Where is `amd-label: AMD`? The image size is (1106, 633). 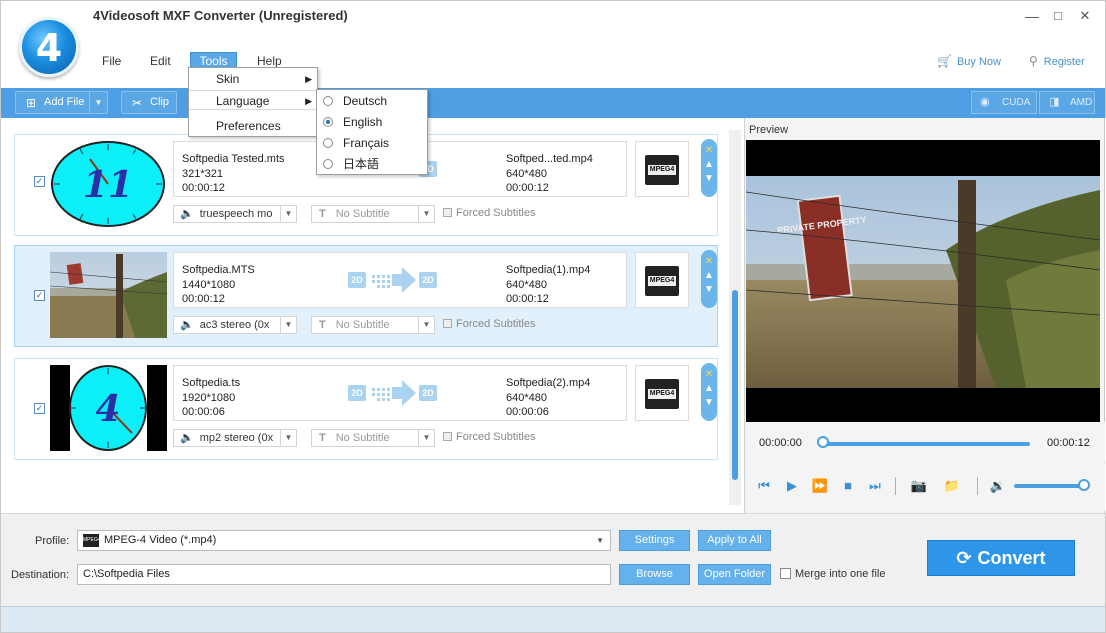
amd-label: AMD is located at coordinates (1081, 102).